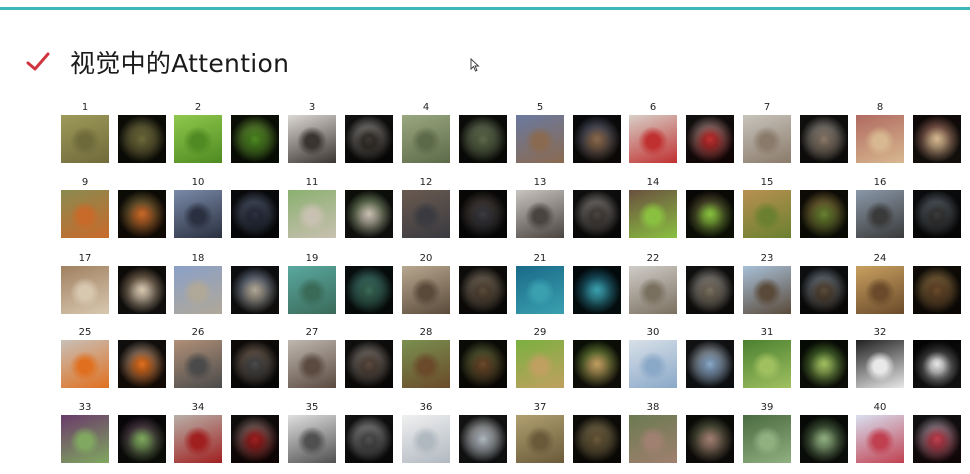  I want to click on attention-pair: 36, so click(458, 438).